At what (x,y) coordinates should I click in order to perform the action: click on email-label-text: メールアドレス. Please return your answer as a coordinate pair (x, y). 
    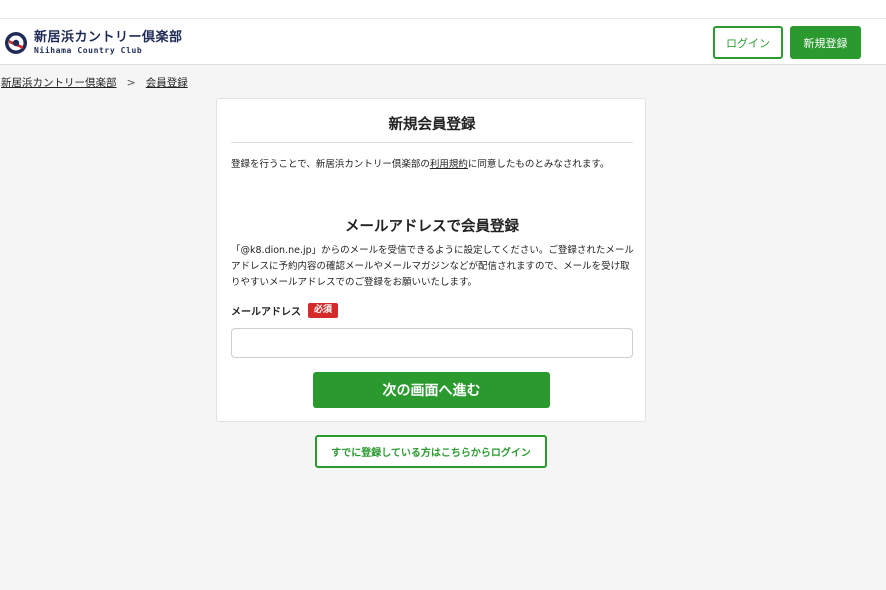
    Looking at the image, I should click on (266, 312).